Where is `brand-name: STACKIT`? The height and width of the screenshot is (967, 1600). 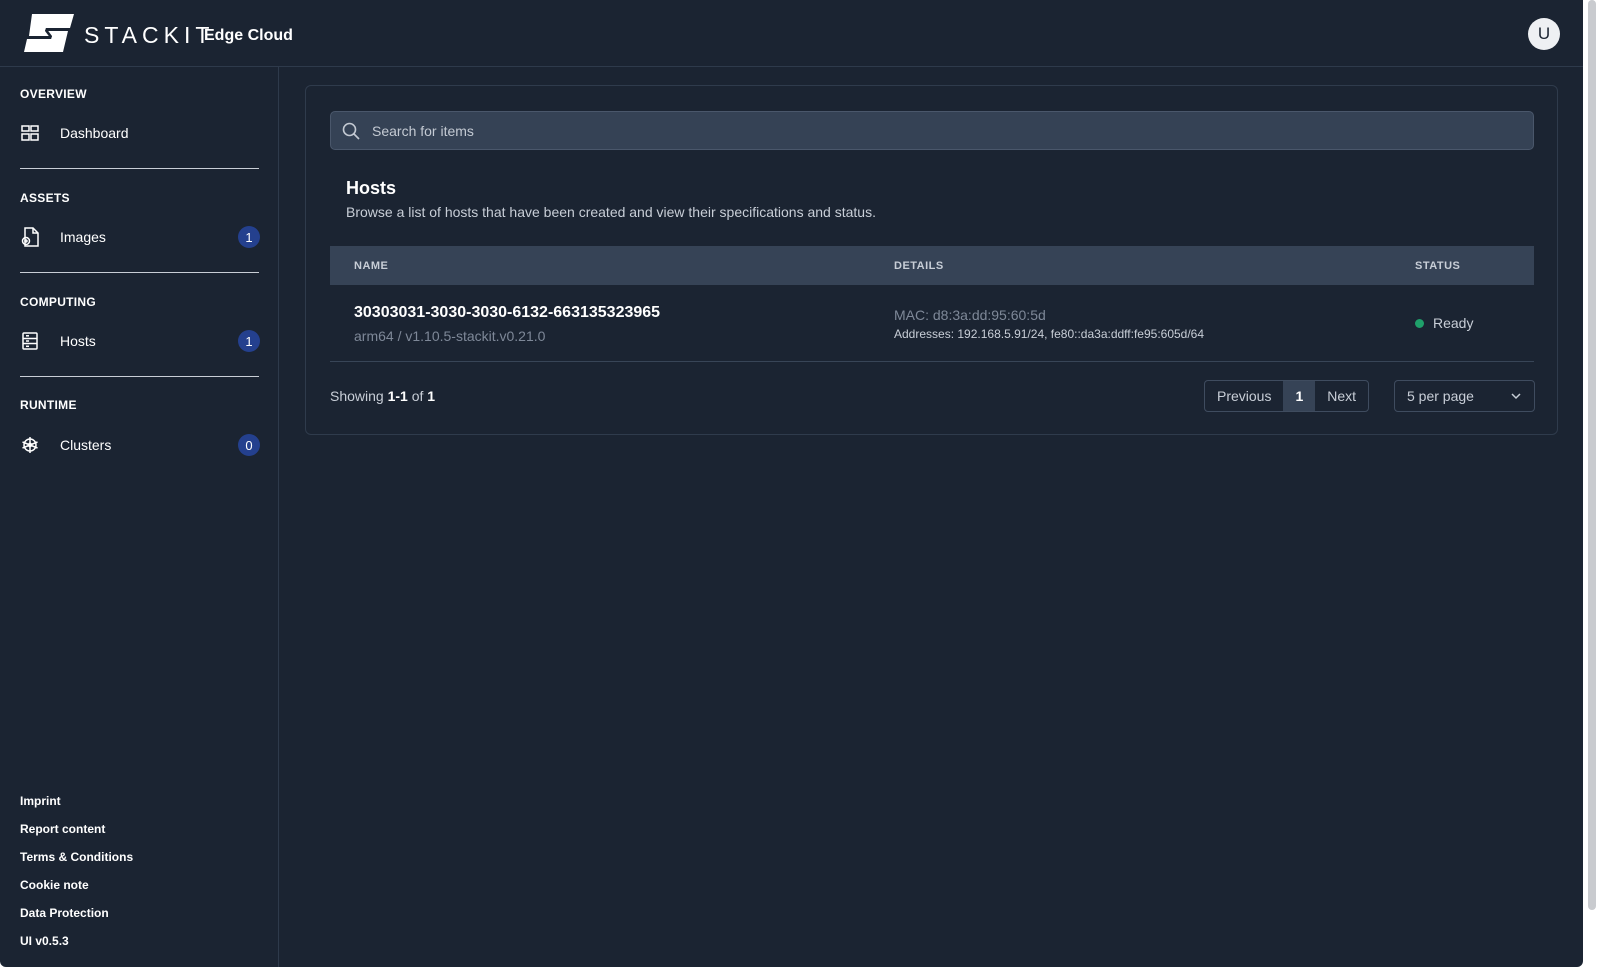 brand-name: STACKIT is located at coordinates (149, 35).